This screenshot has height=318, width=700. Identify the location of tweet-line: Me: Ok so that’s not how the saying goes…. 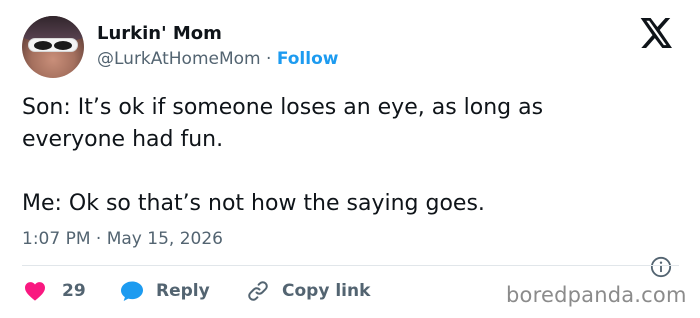
(253, 203).